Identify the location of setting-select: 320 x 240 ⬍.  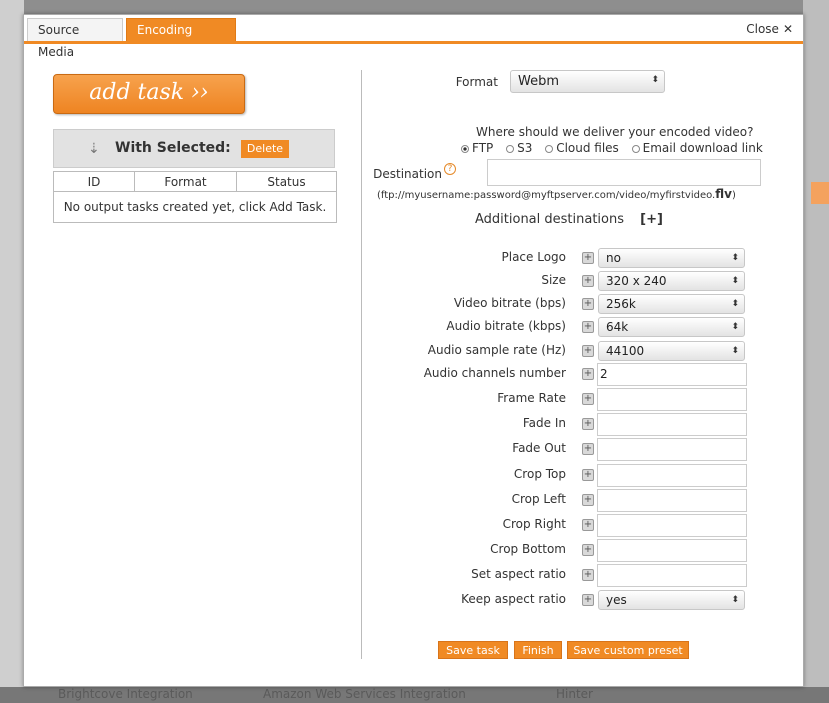
(671, 281).